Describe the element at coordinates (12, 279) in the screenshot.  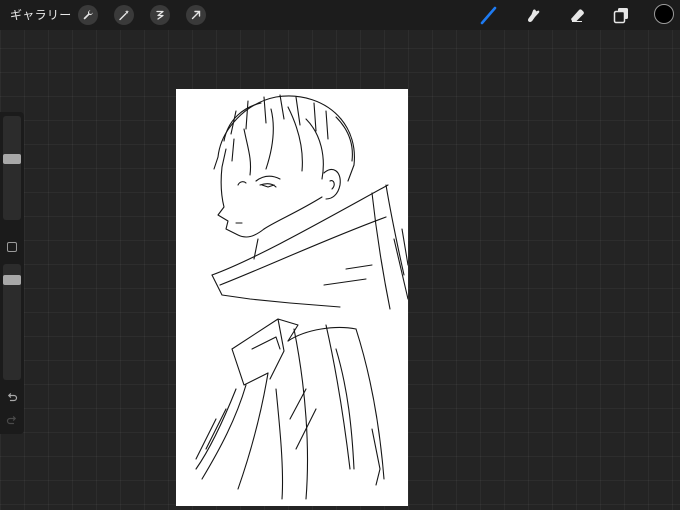
I see `opacity-thumb` at that location.